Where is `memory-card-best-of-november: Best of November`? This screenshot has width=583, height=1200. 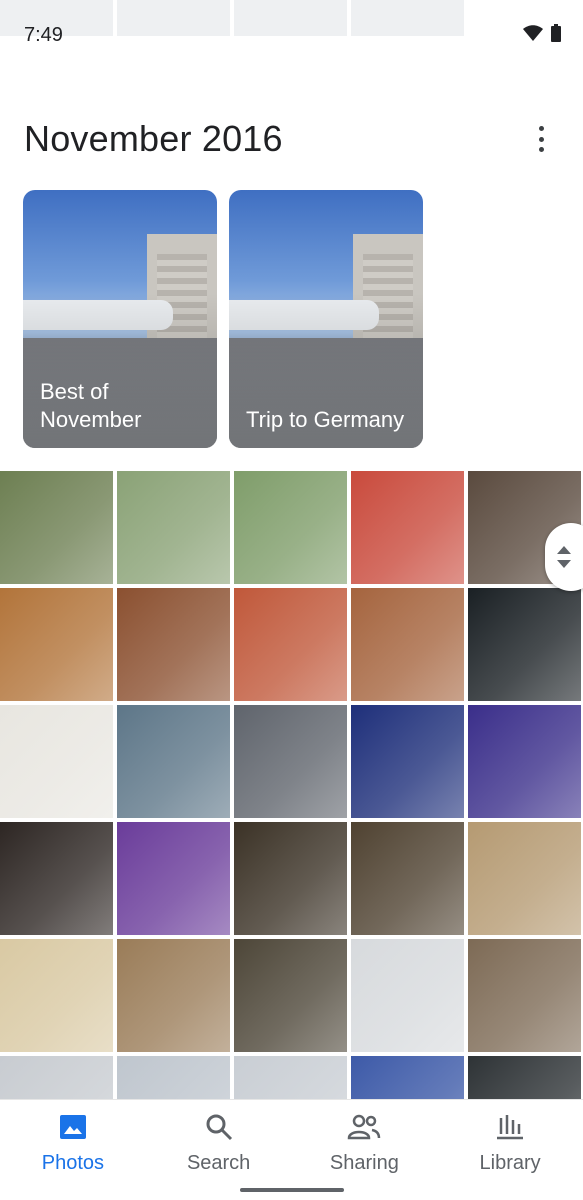
memory-card-best-of-november: Best of November is located at coordinates (120, 319).